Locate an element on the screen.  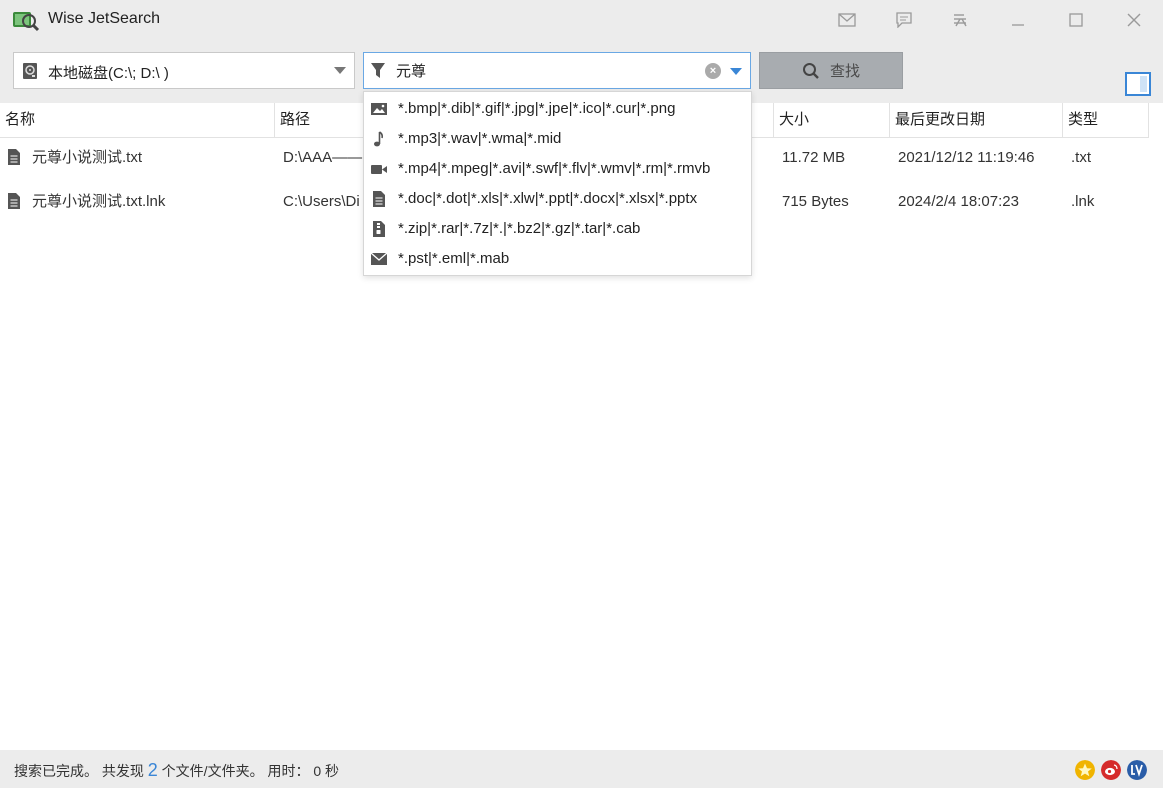
status-text: 搜索已完成。 共发现 2 个文件/文件夹。 用时： 0 秒 is located at coordinates (176, 770).